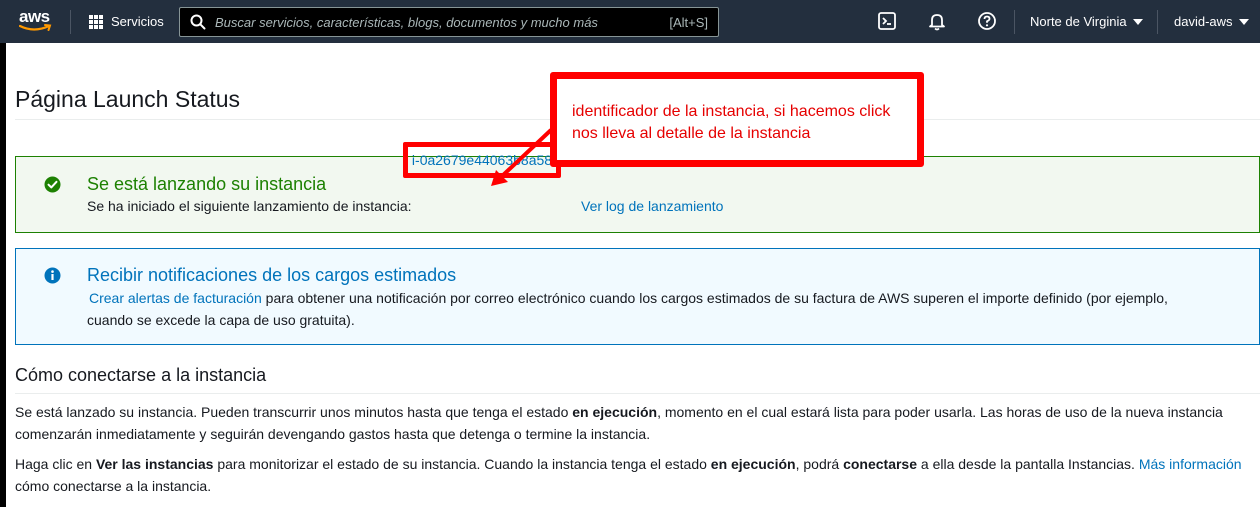 The width and height of the screenshot is (1260, 507). What do you see at coordinates (637, 393) in the screenshot?
I see `section-divider` at bounding box center [637, 393].